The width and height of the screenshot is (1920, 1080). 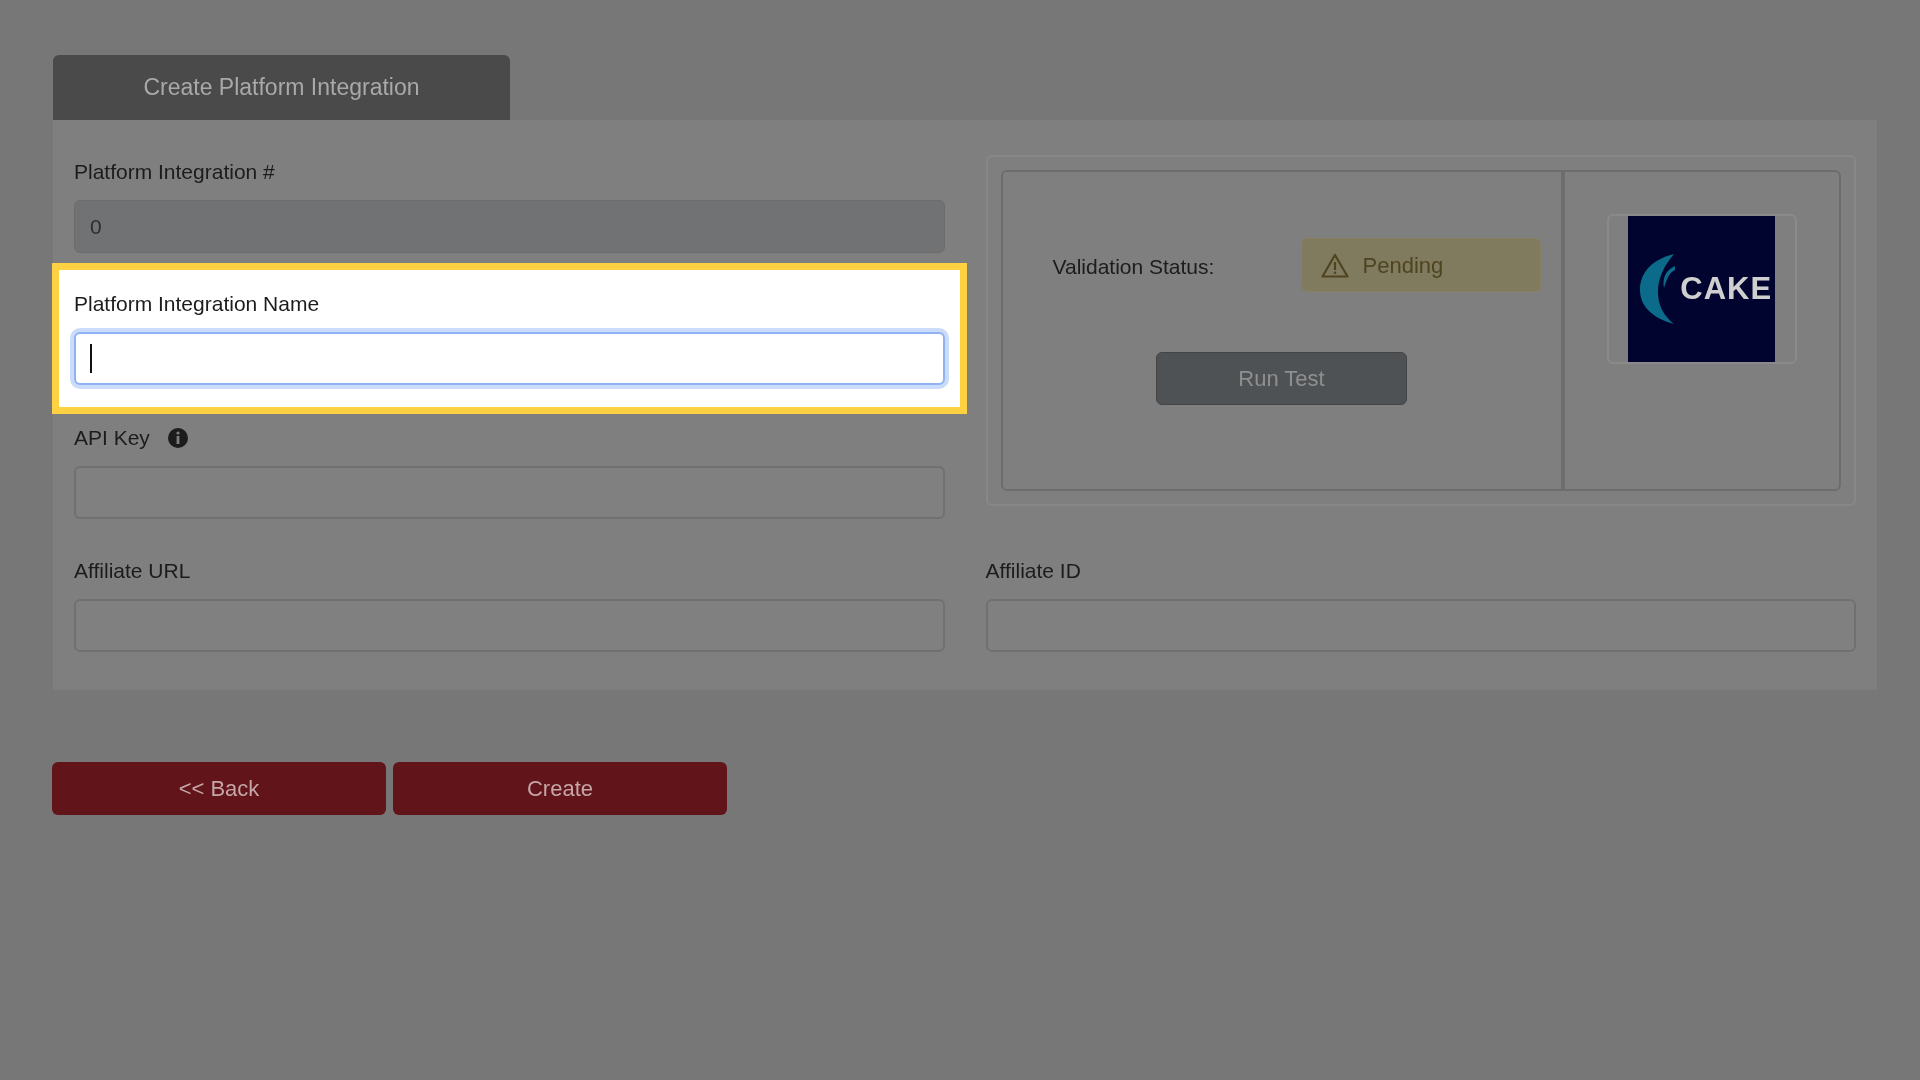 I want to click on create-tab: Create Platform Integration, so click(x=281, y=87).